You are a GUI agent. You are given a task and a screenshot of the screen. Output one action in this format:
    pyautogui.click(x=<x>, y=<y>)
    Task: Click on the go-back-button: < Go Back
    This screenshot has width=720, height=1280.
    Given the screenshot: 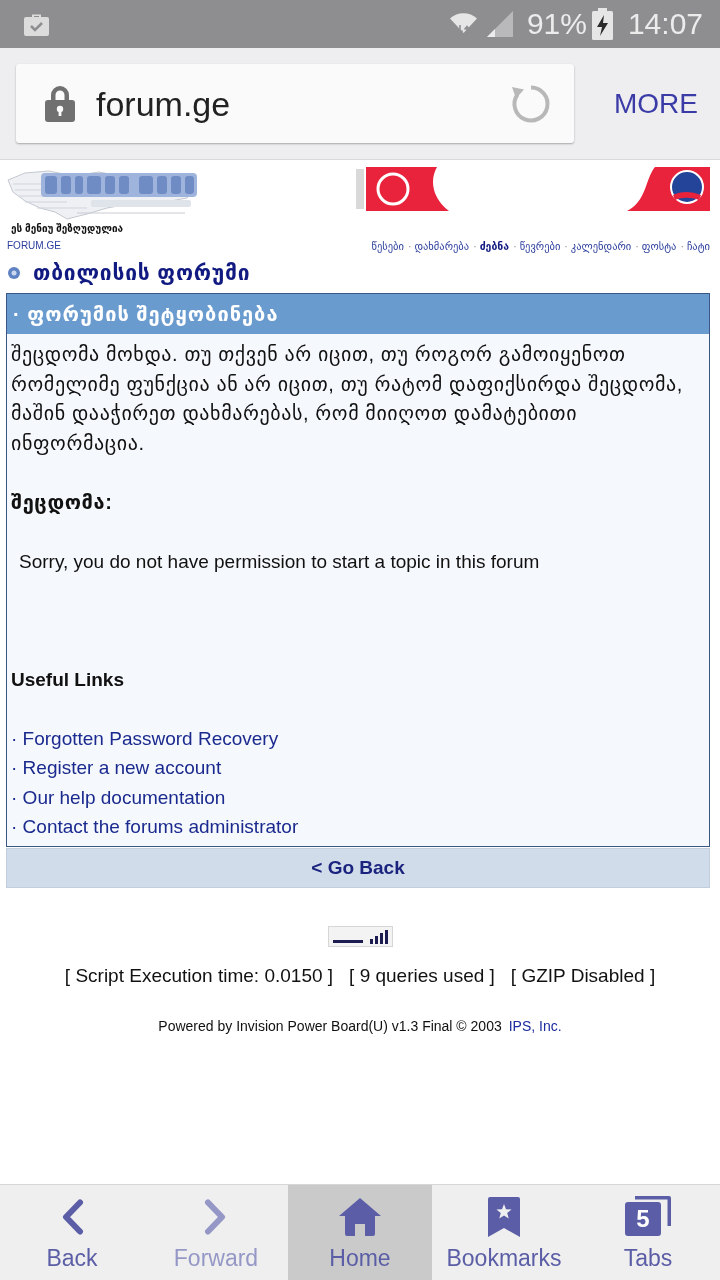 What is the action you would take?
    pyautogui.click(x=358, y=867)
    